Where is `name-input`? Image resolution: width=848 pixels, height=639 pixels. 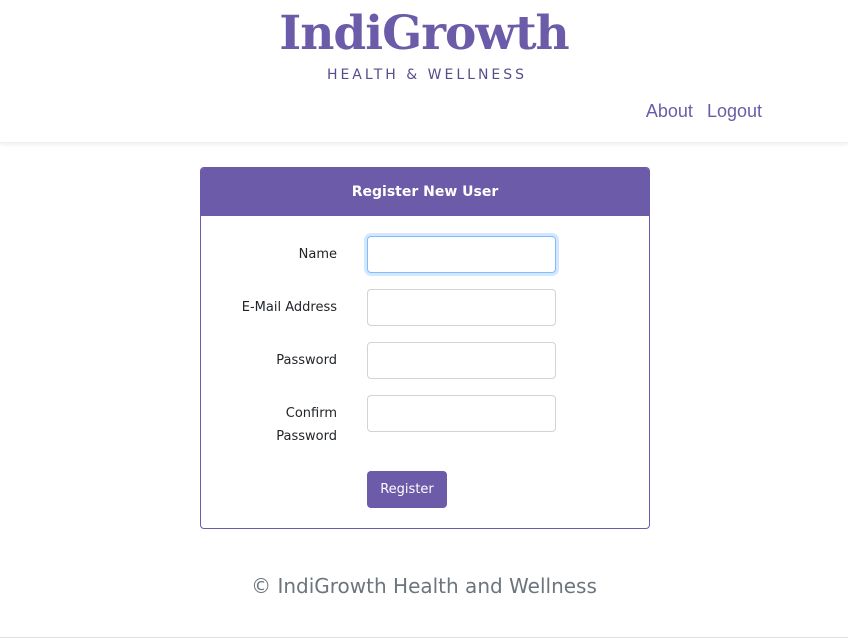
name-input is located at coordinates (461, 254).